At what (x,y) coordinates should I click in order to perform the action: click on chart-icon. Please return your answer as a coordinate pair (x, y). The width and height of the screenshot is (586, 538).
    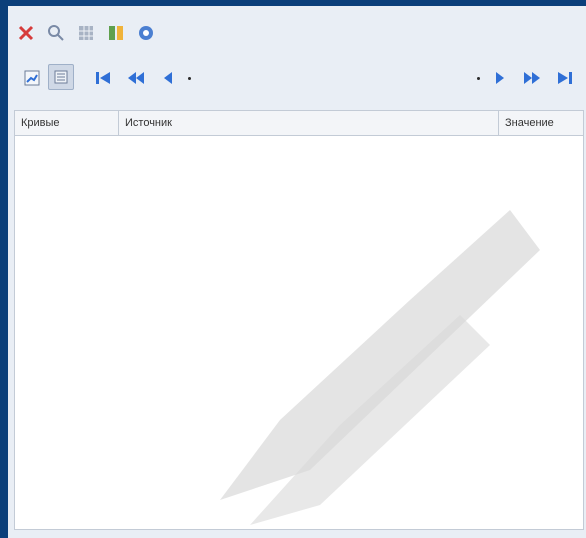
    Looking at the image, I should click on (32, 78).